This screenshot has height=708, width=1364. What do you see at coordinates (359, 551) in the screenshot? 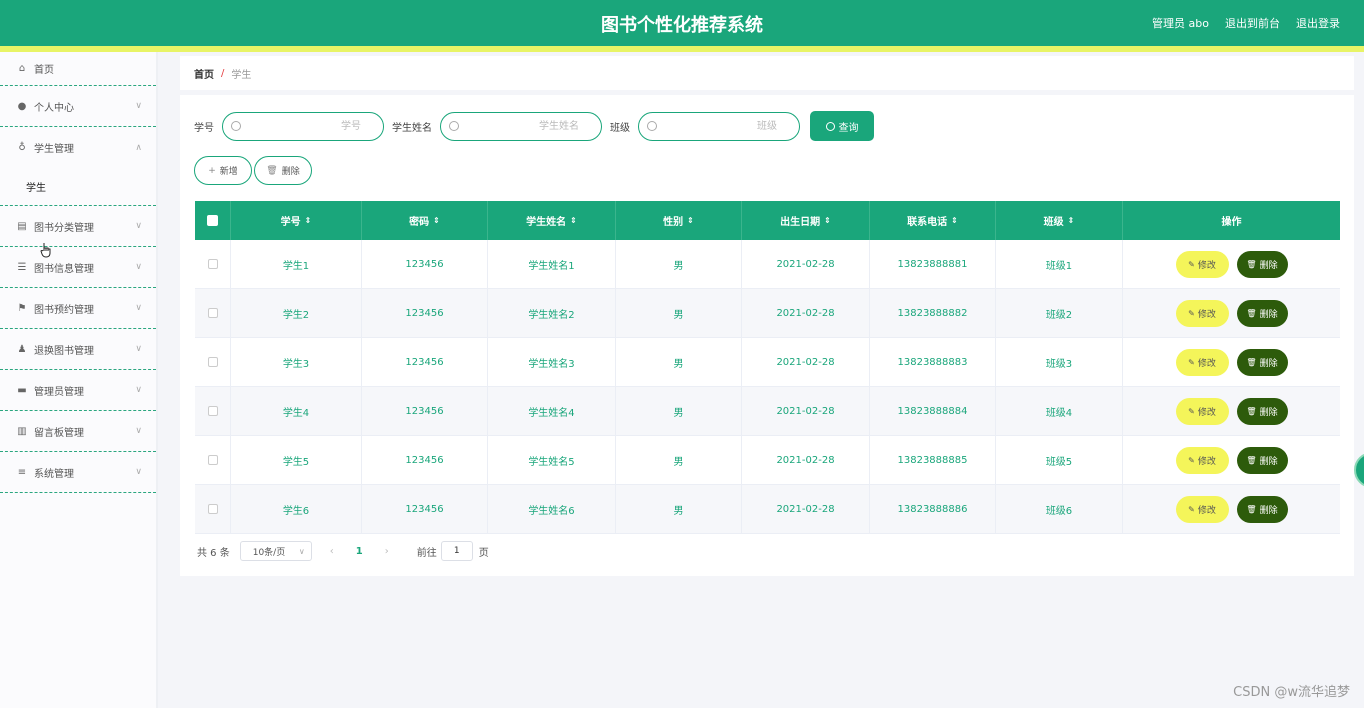
I see `page-number: 1` at bounding box center [359, 551].